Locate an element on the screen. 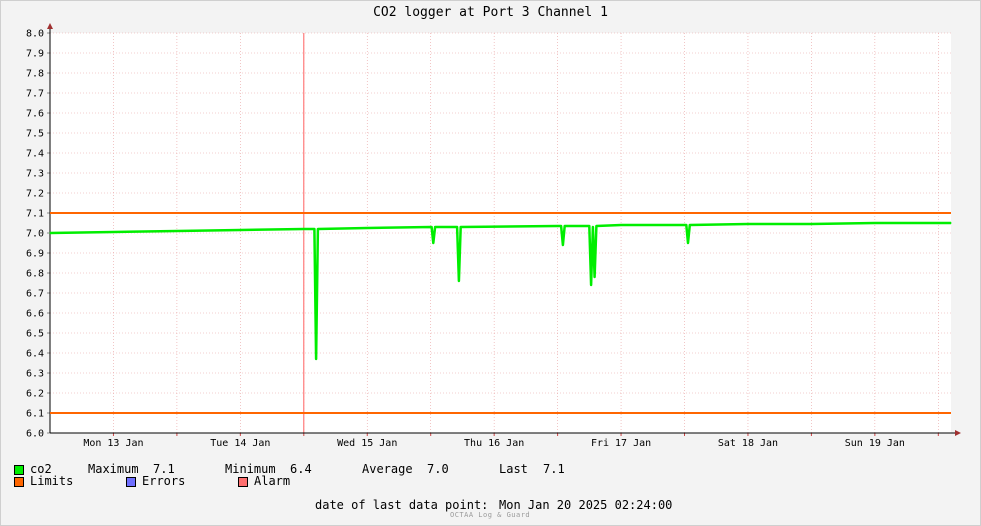 Image resolution: width=981 pixels, height=526 pixels. legend-limits-label: Limits is located at coordinates (52, 481).